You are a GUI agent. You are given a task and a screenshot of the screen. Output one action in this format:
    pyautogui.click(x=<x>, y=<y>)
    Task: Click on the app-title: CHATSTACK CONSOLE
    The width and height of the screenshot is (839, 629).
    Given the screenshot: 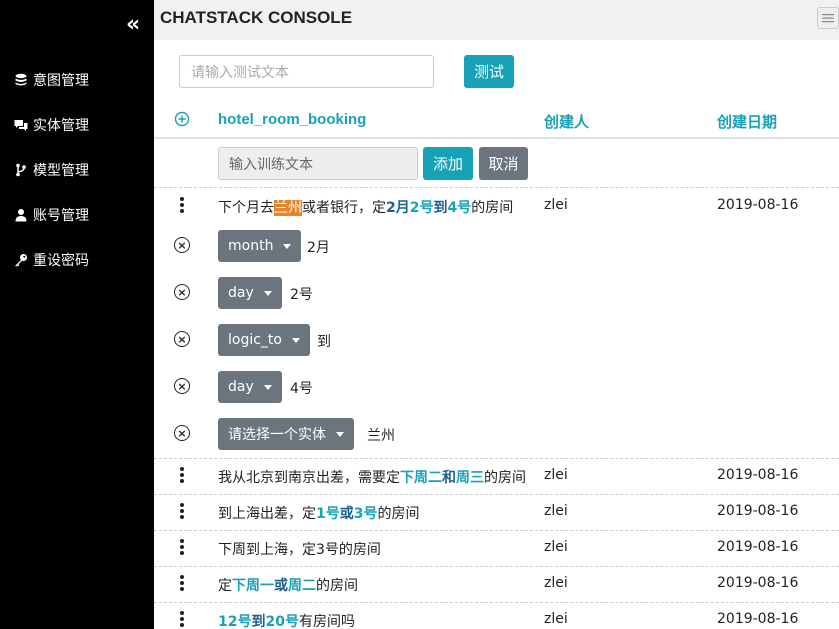 What is the action you would take?
    pyautogui.click(x=256, y=17)
    